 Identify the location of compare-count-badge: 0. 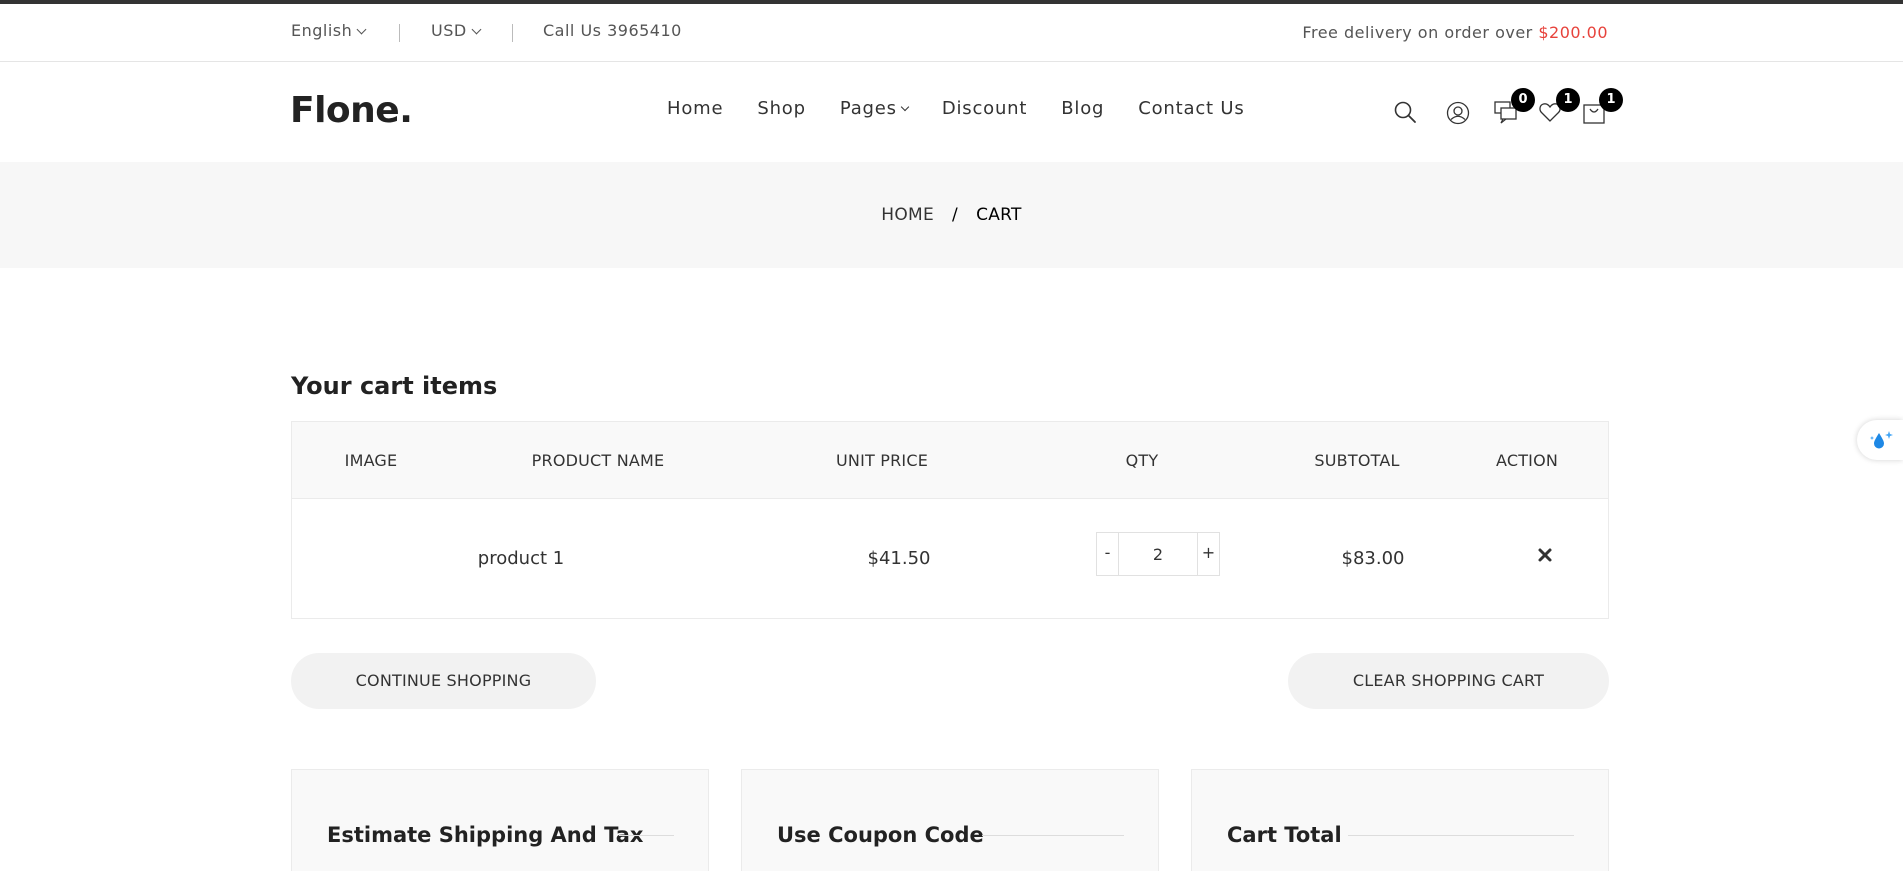
(1523, 100).